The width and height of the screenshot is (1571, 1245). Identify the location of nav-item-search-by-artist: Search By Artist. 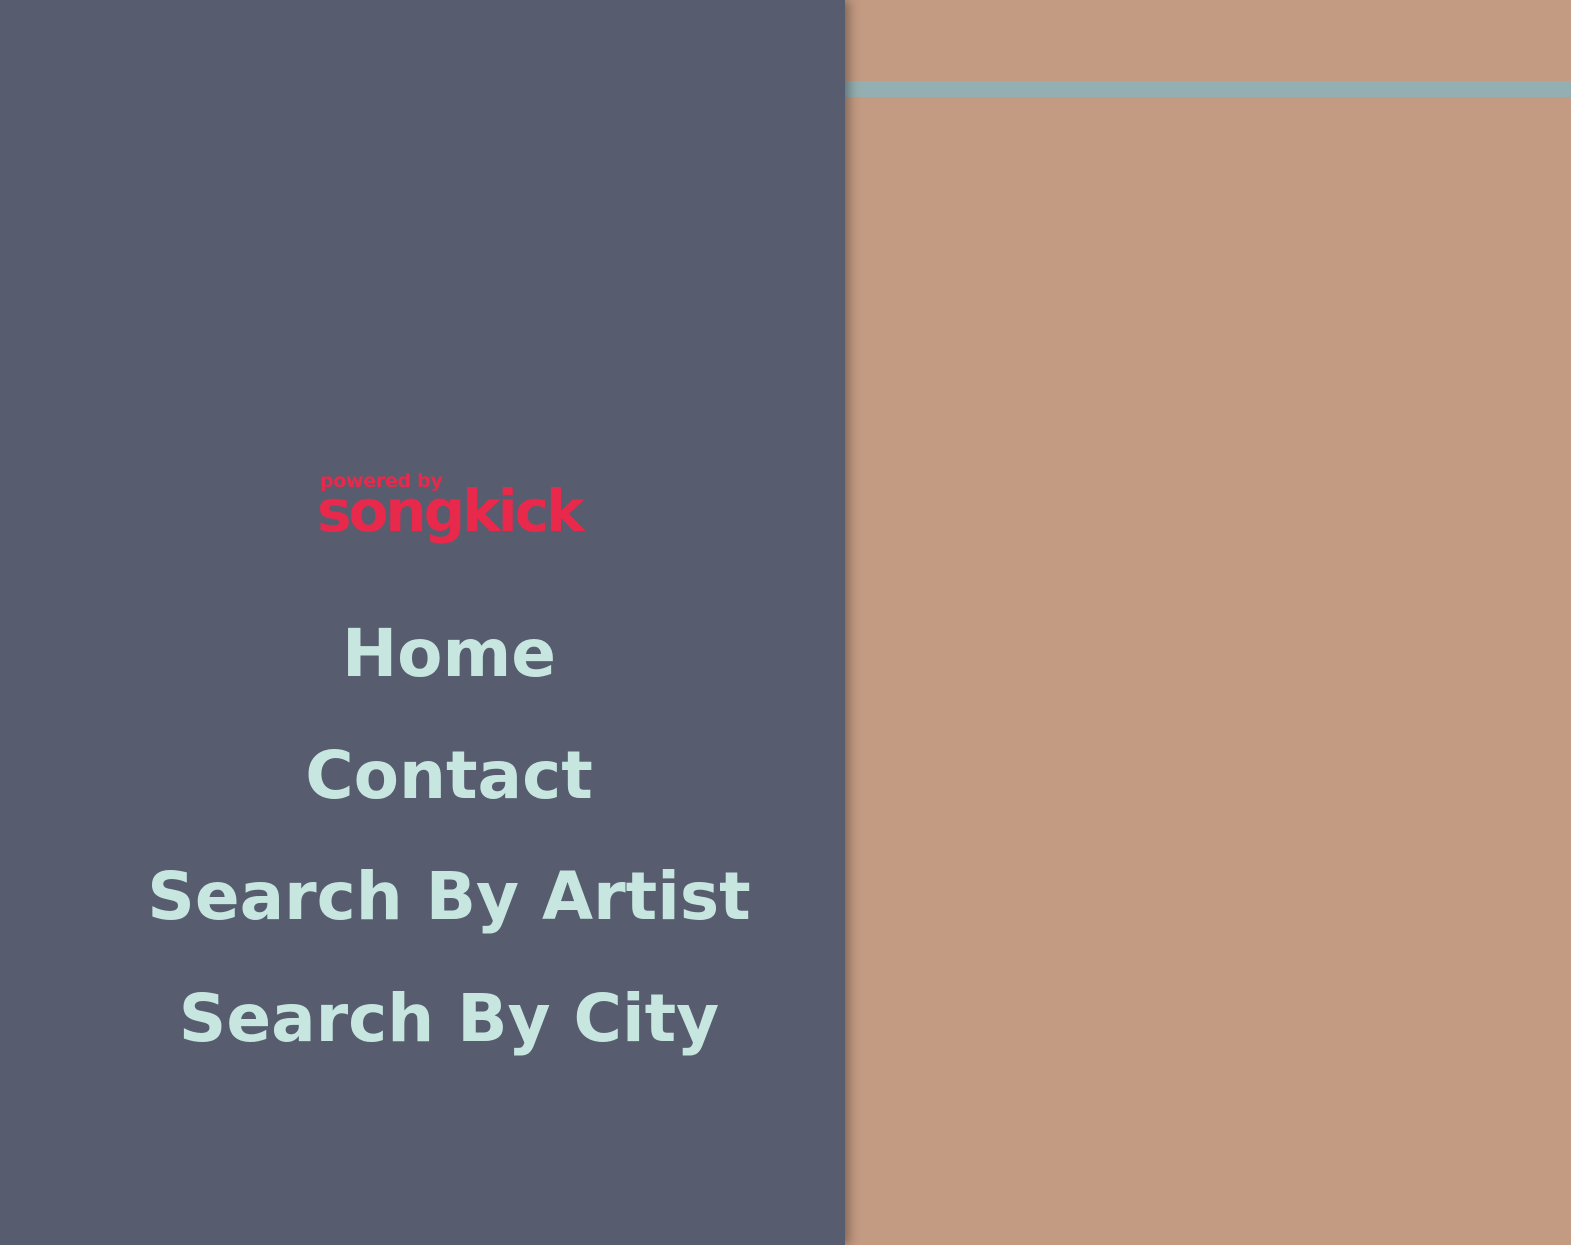
(449, 897).